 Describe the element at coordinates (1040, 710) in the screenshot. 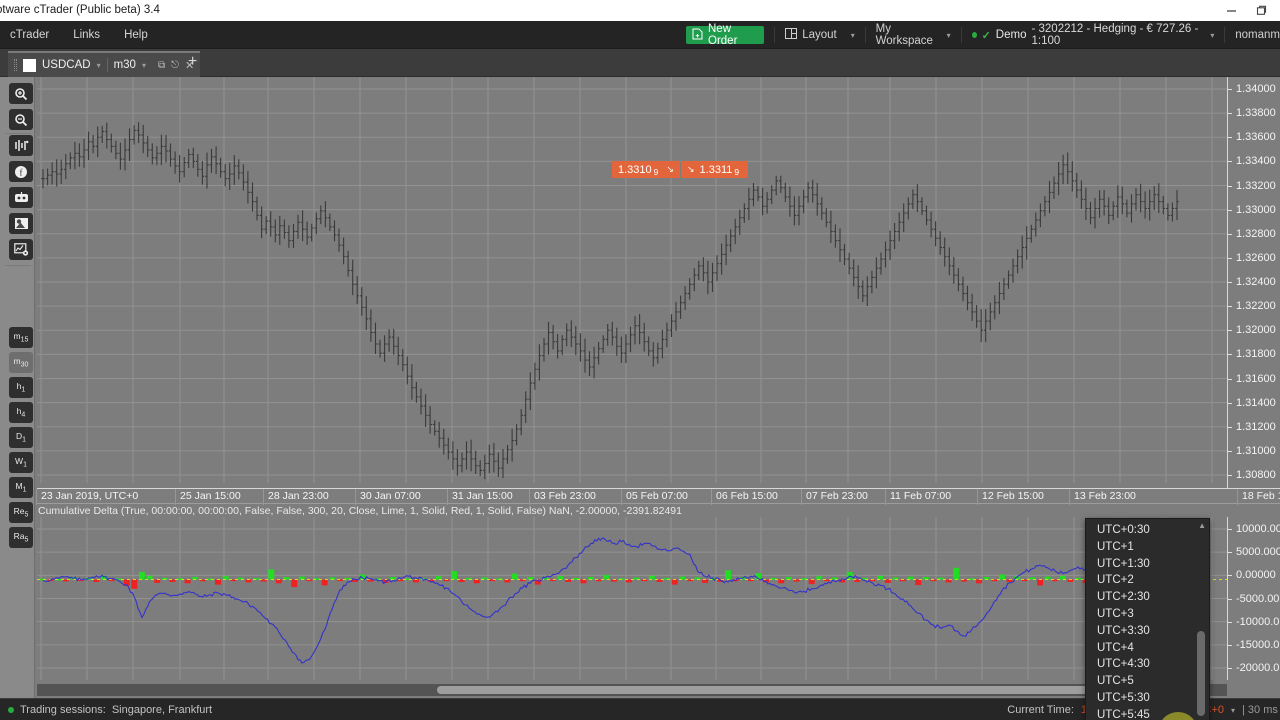

I see `current-time-label: Current Time:` at that location.